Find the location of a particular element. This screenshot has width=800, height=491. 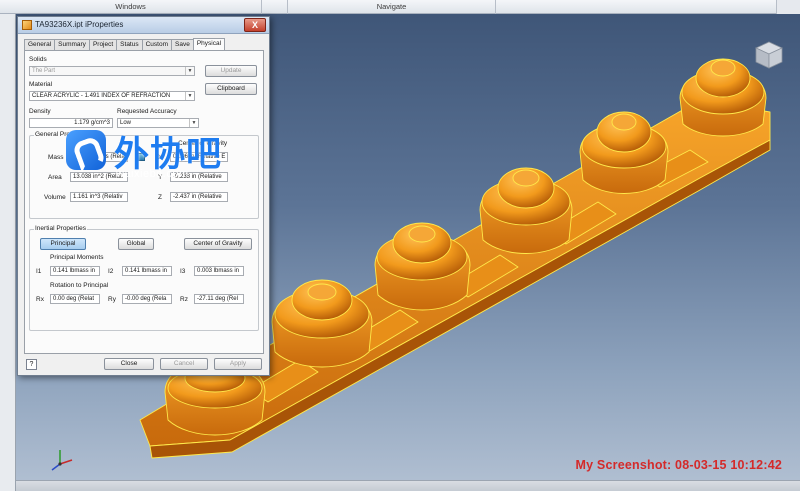

material-label: Material is located at coordinates (41, 84).